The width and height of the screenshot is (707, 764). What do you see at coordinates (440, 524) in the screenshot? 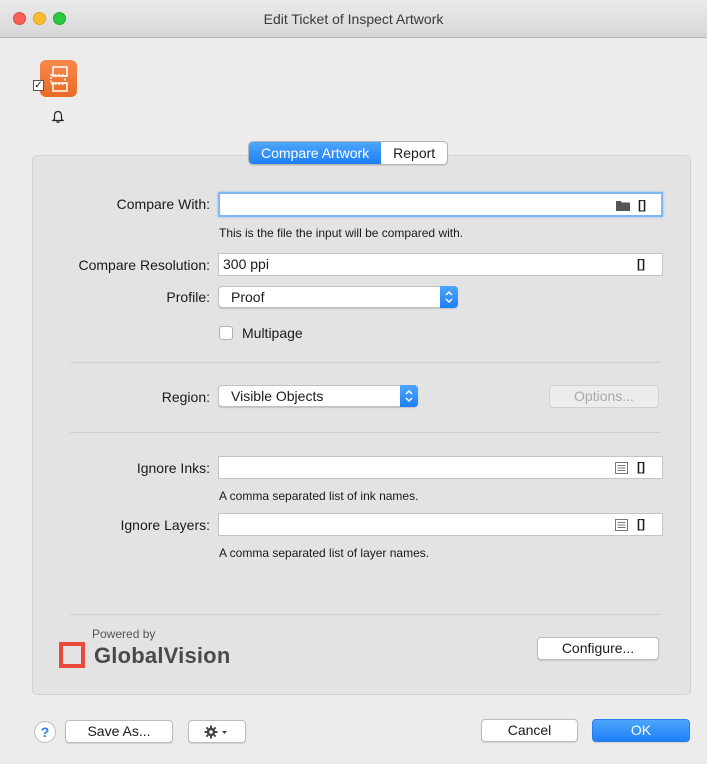
I see `ignore-layers-field: []` at bounding box center [440, 524].